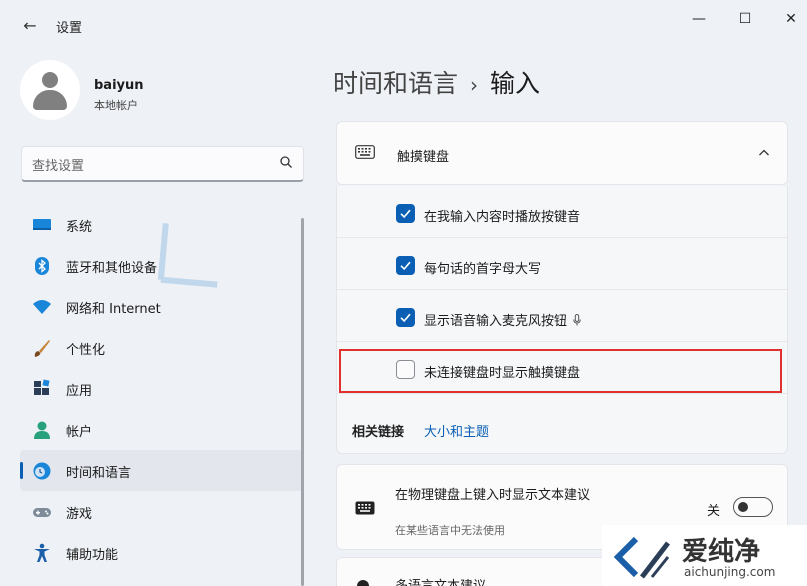 This screenshot has width=807, height=586. Describe the element at coordinates (791, 19) in the screenshot. I see `close-button: ✕` at that location.